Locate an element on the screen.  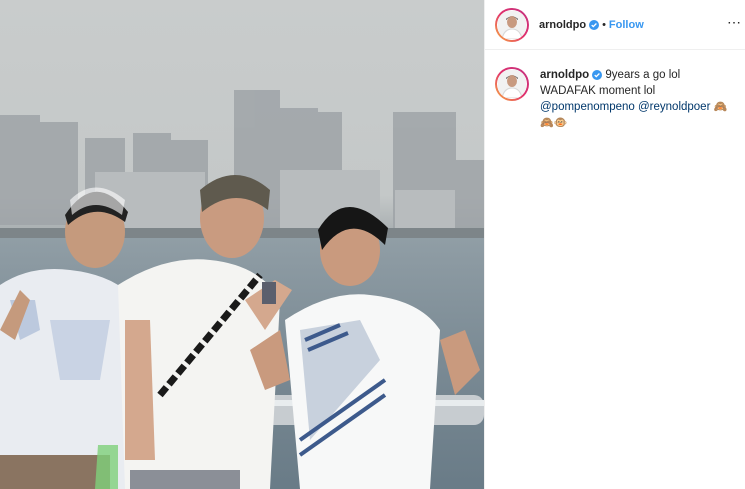
post-username: arnoldpo is located at coordinates (562, 25).